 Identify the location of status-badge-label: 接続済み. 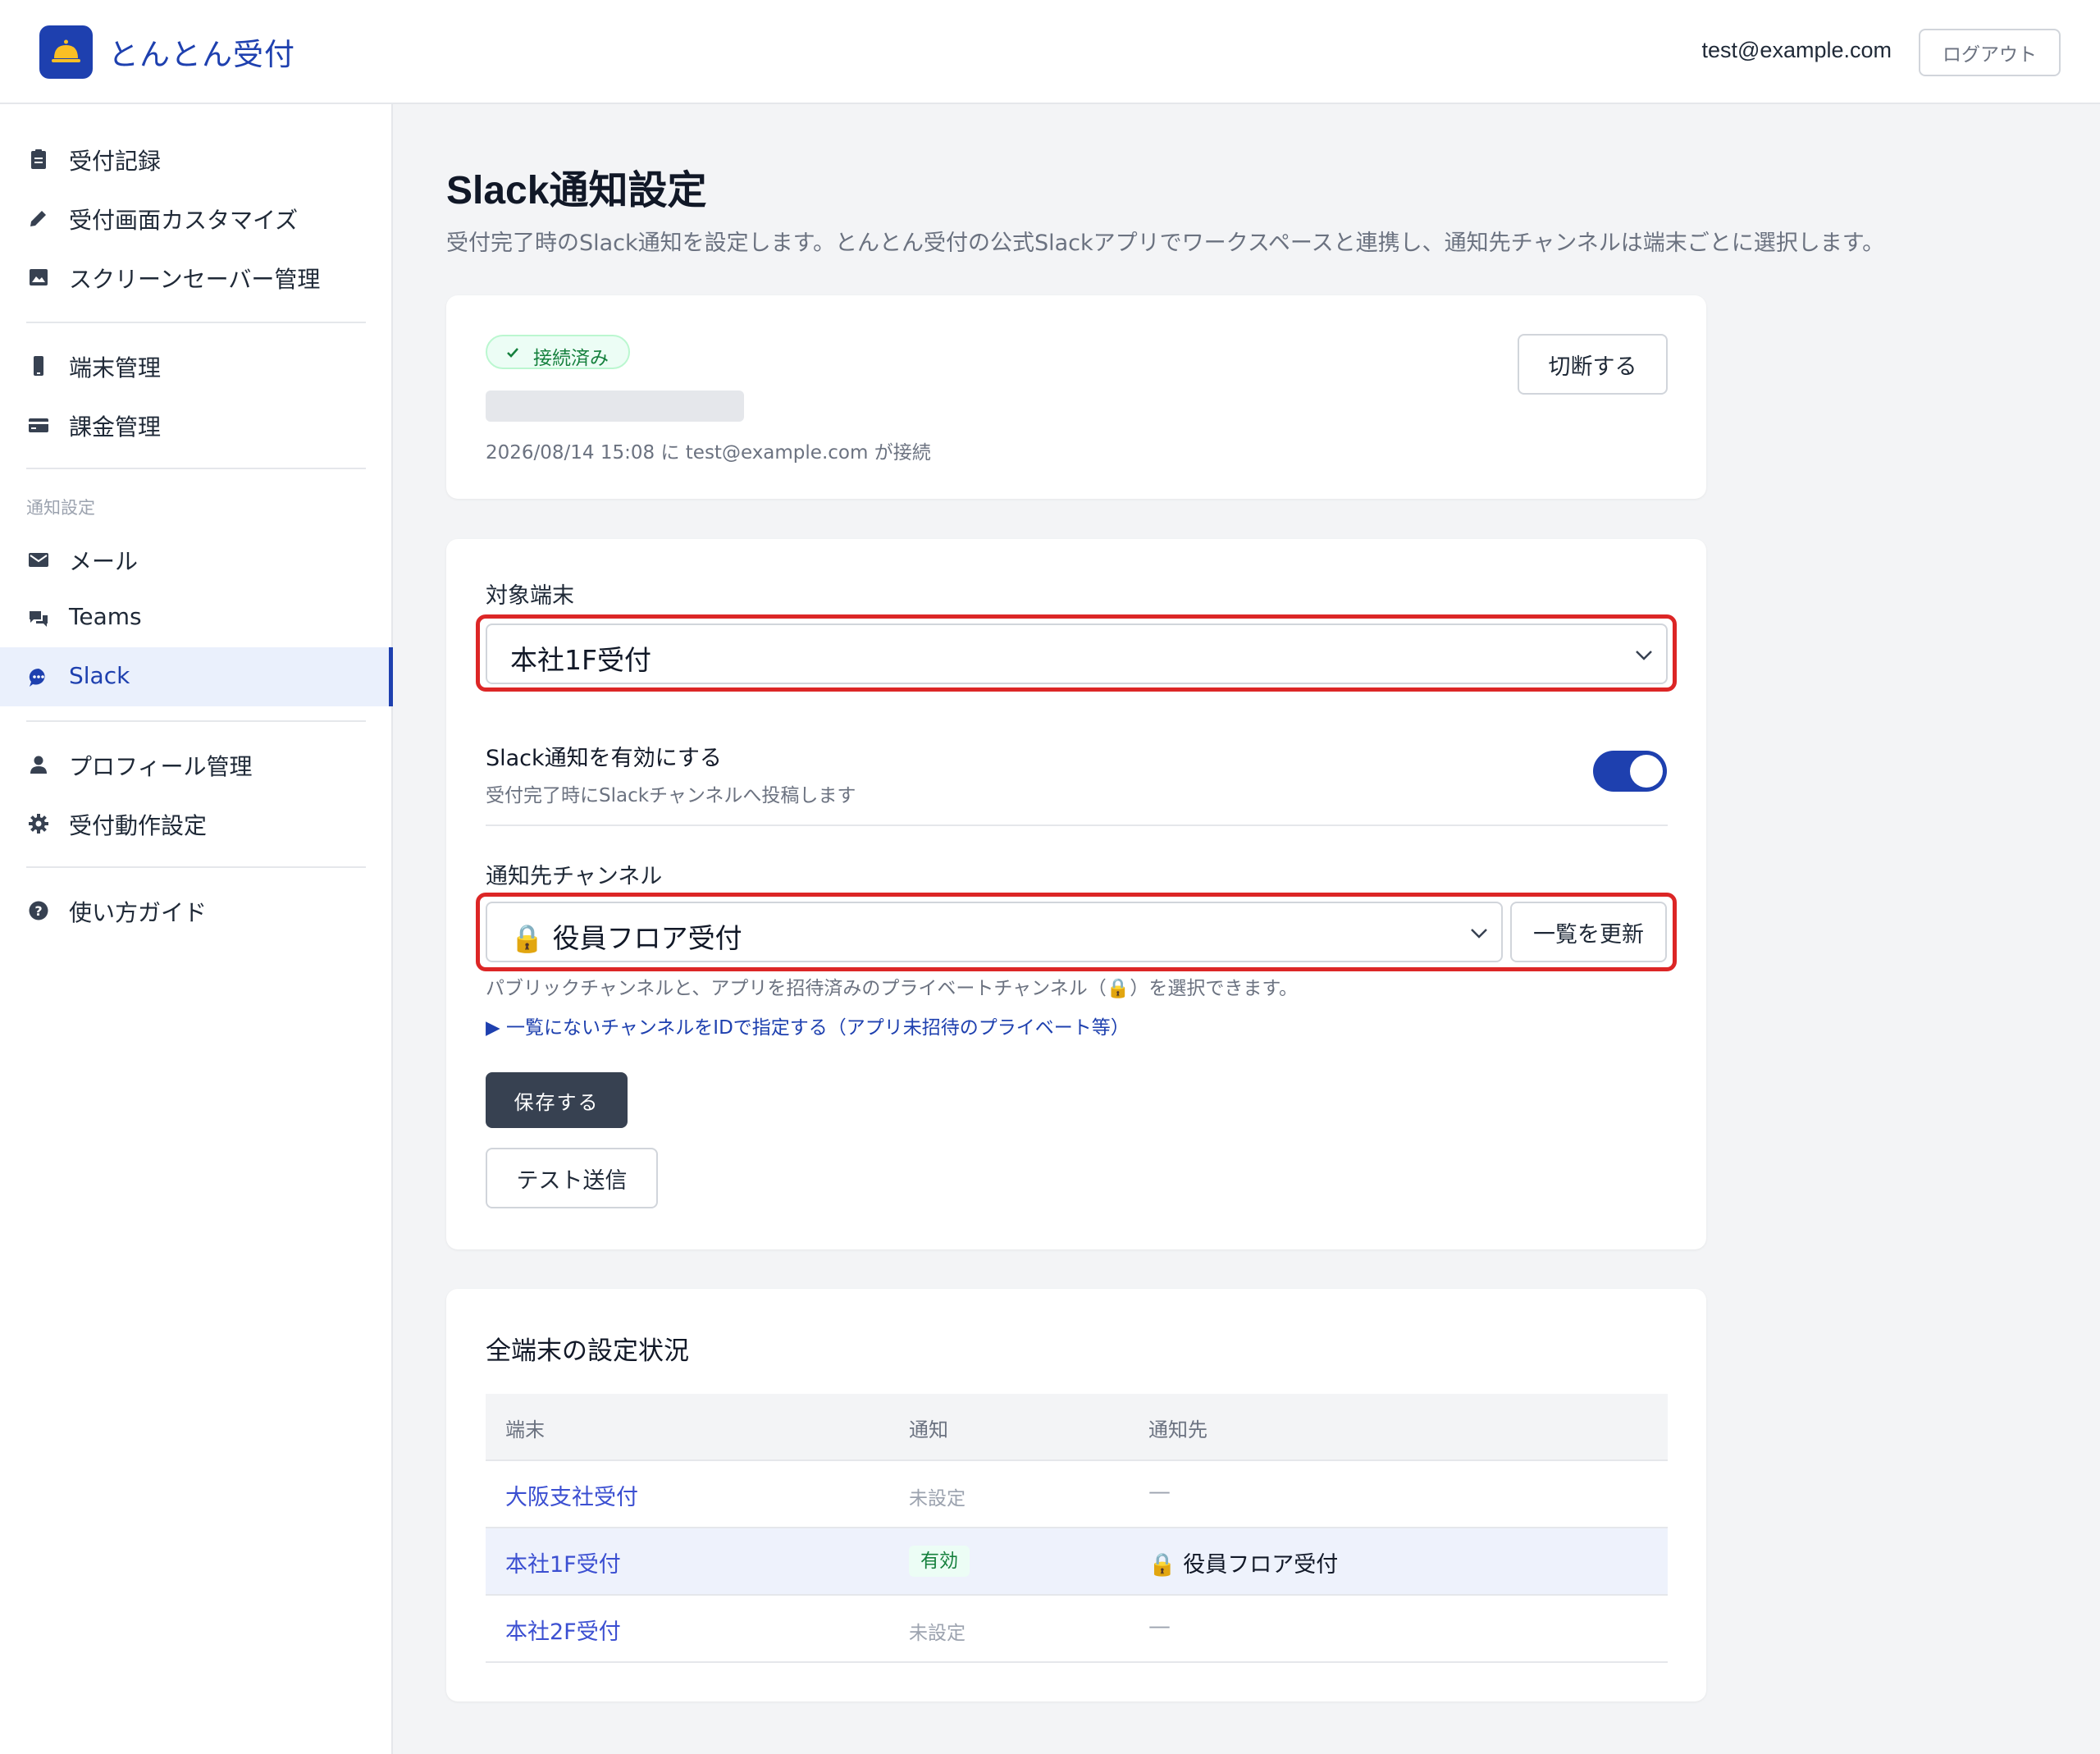
(571, 358).